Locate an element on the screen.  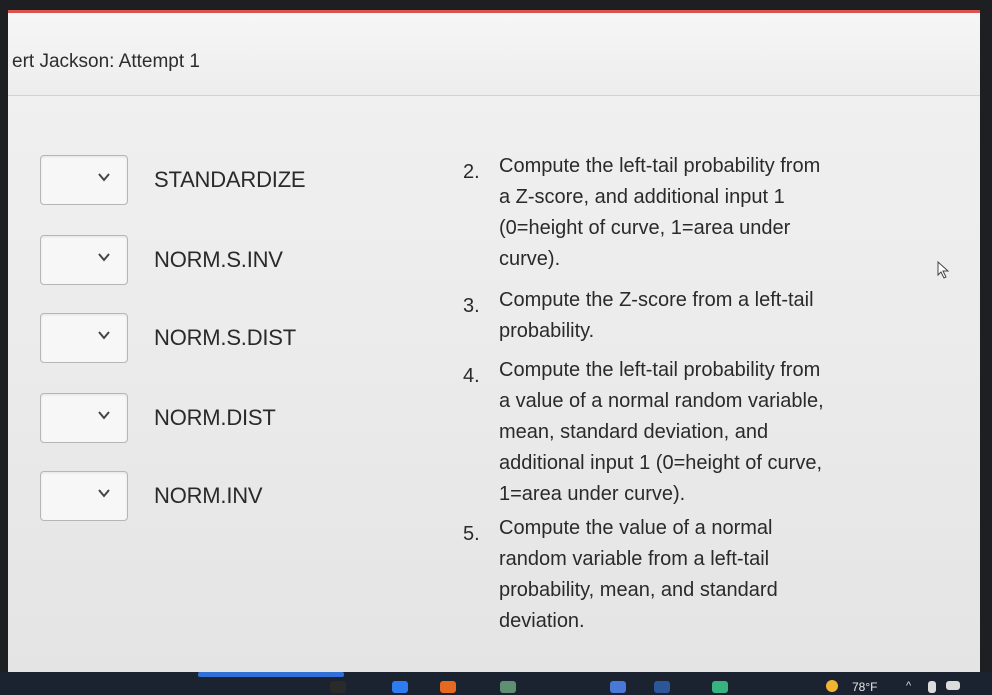
taskbar: 78°F ^ is located at coordinates (496, 683).